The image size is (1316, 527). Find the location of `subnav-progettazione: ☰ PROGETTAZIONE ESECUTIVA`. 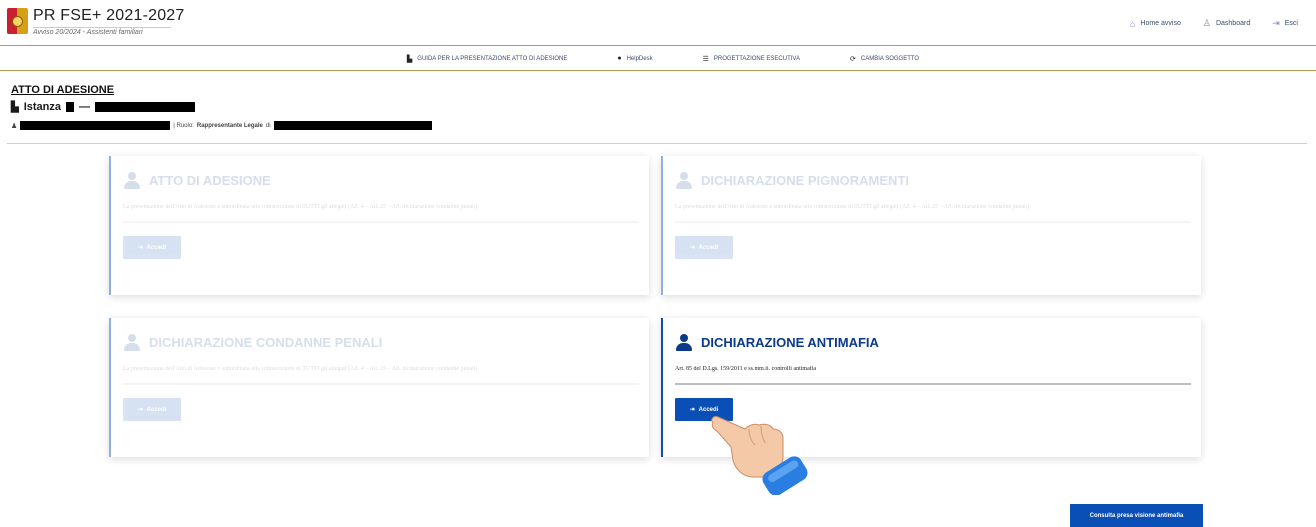

subnav-progettazione: ☰ PROGETTAZIONE ESECUTIVA is located at coordinates (751, 59).